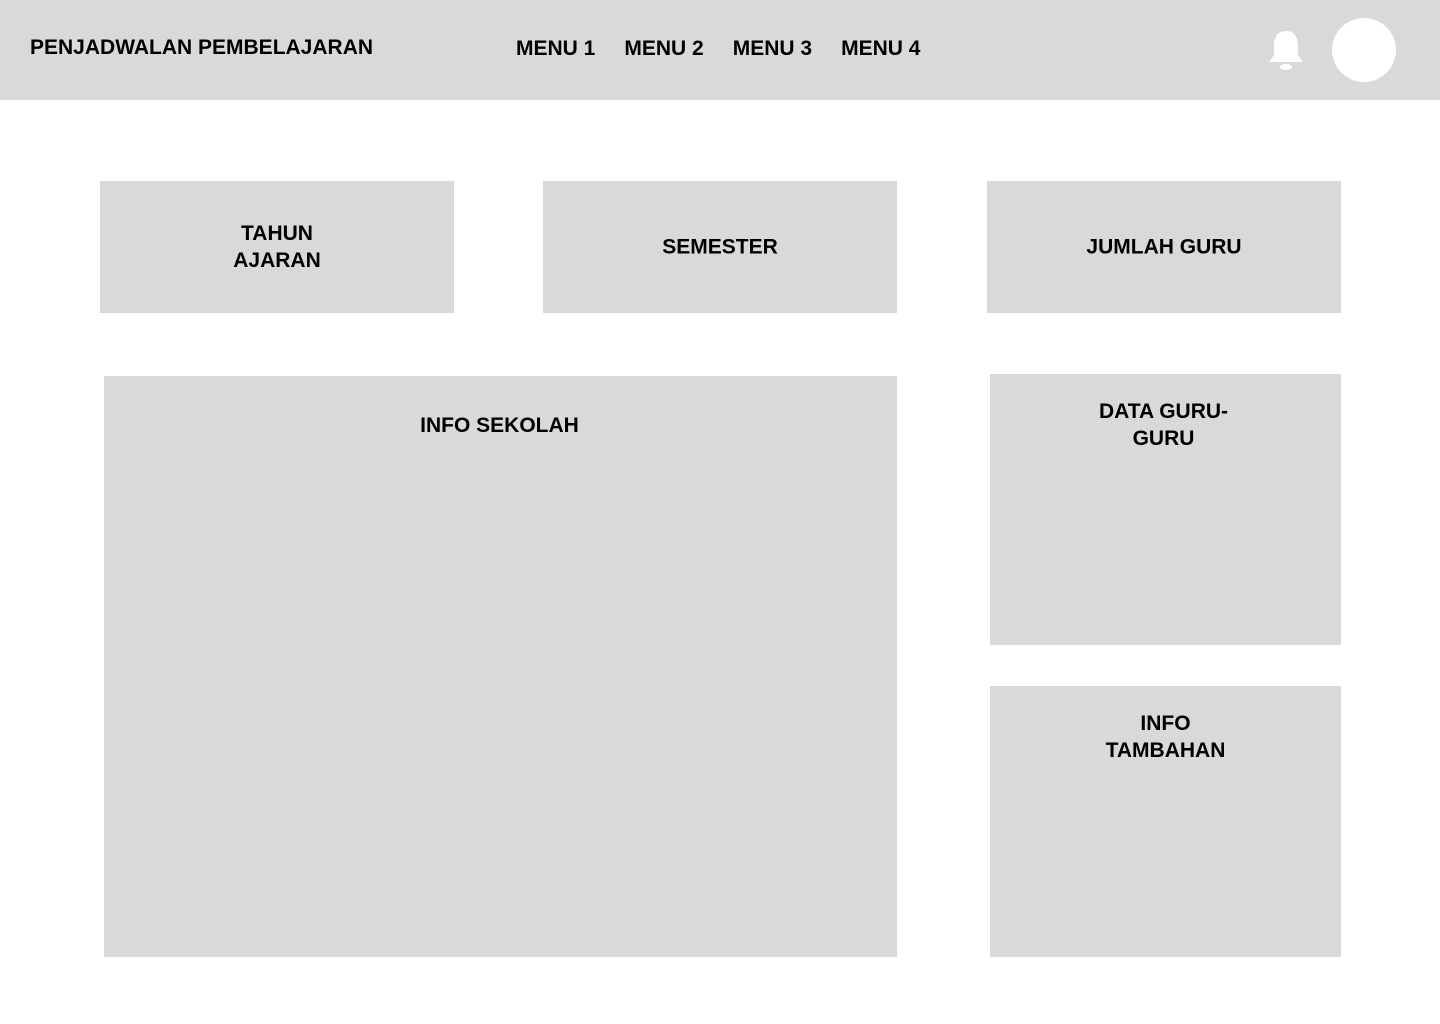  I want to click on jumlah-guru-card: JUMLAH GURU, so click(1164, 247).